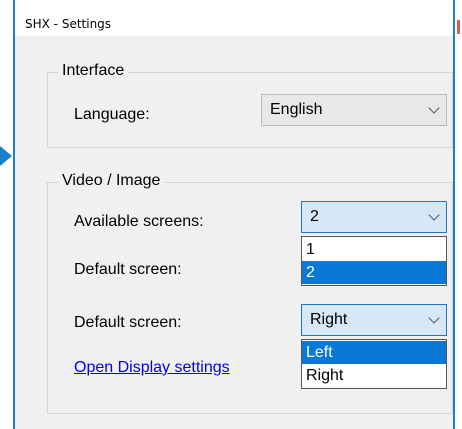  Describe the element at coordinates (128, 269) in the screenshot. I see `default-screen-label-1: Default screen:` at that location.